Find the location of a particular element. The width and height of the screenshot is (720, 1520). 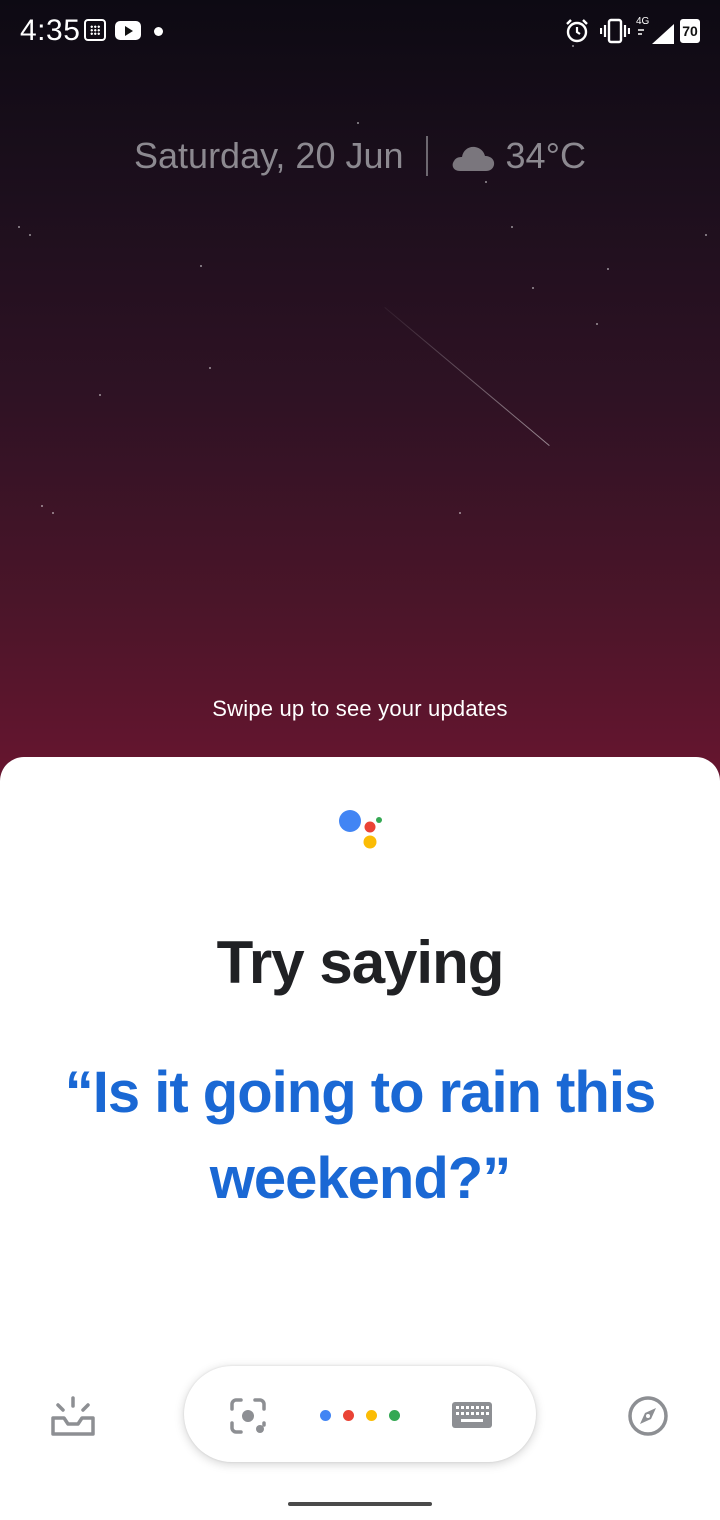

notification-dot-icon is located at coordinates (158, 31).